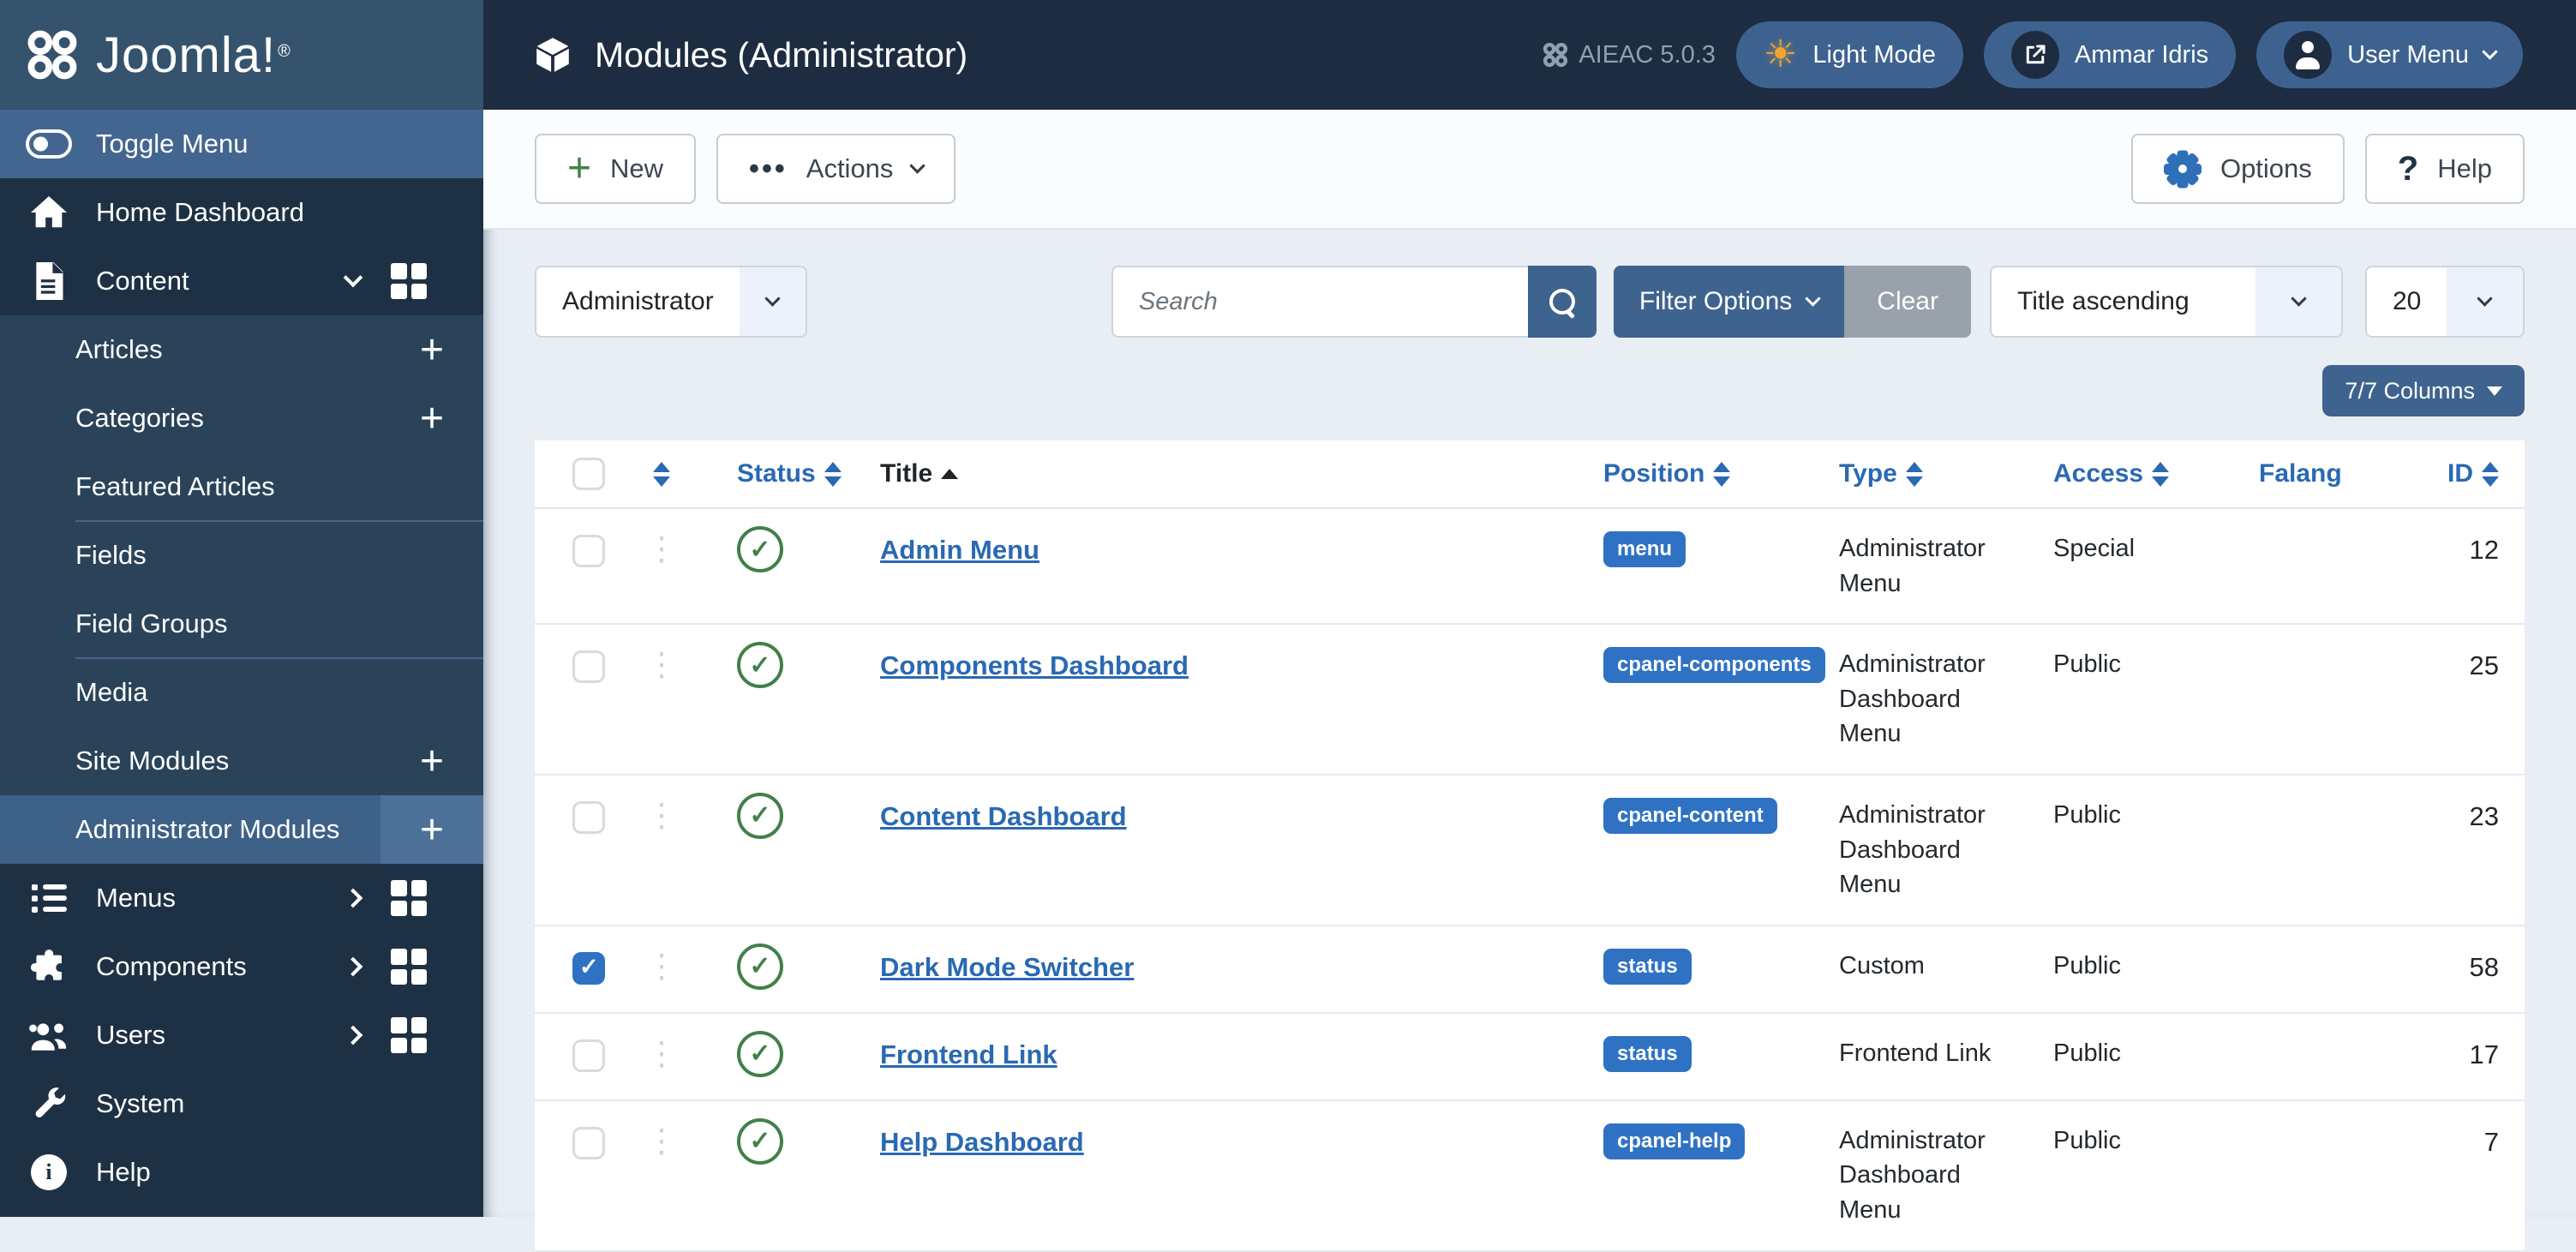 Image resolution: width=2576 pixels, height=1252 pixels. What do you see at coordinates (2423, 390) in the screenshot?
I see `columns-toggle-button: 7/7 Columns` at bounding box center [2423, 390].